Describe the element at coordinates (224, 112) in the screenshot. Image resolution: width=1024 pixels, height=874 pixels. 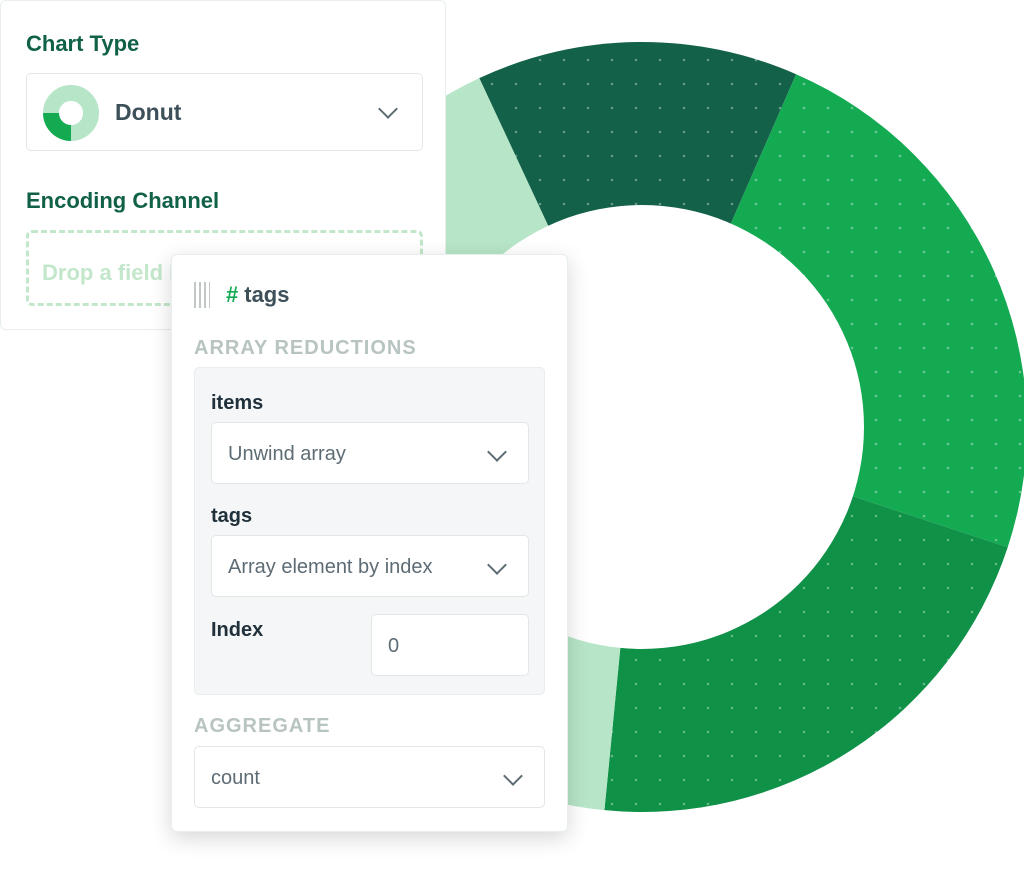
I see `chart-type-select: Donut` at that location.